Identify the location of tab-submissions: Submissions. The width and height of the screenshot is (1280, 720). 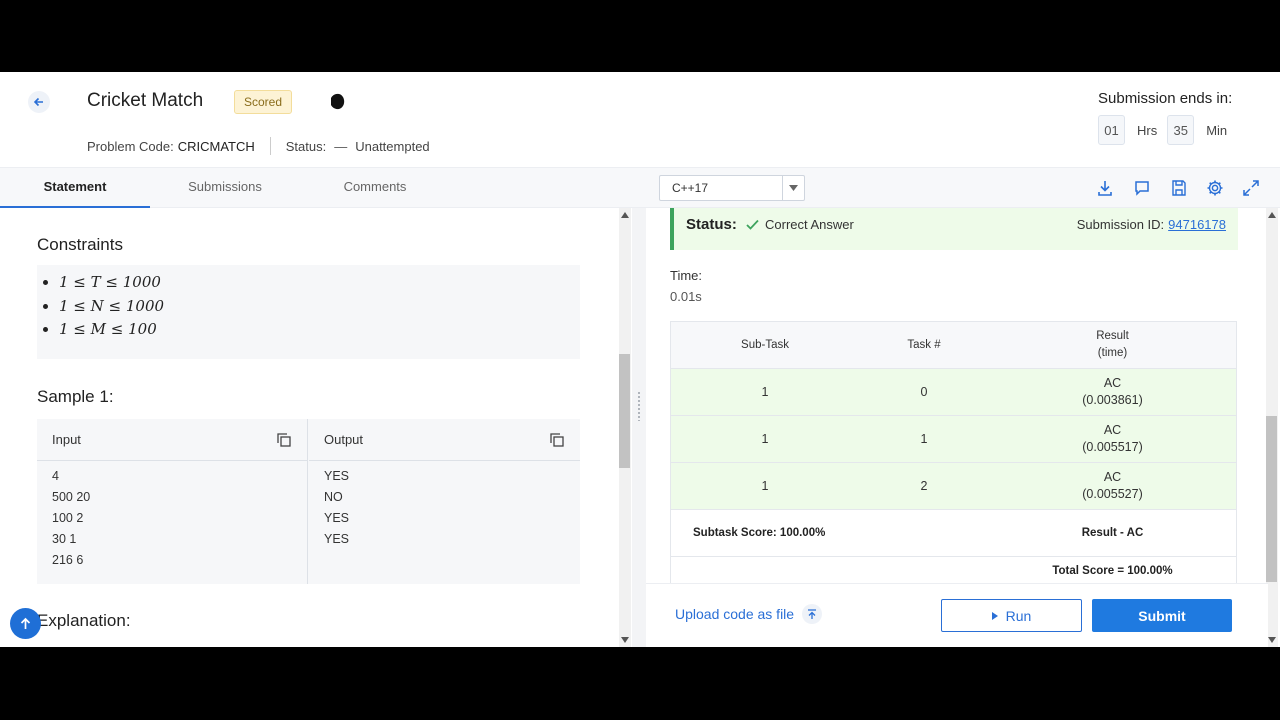
(225, 188).